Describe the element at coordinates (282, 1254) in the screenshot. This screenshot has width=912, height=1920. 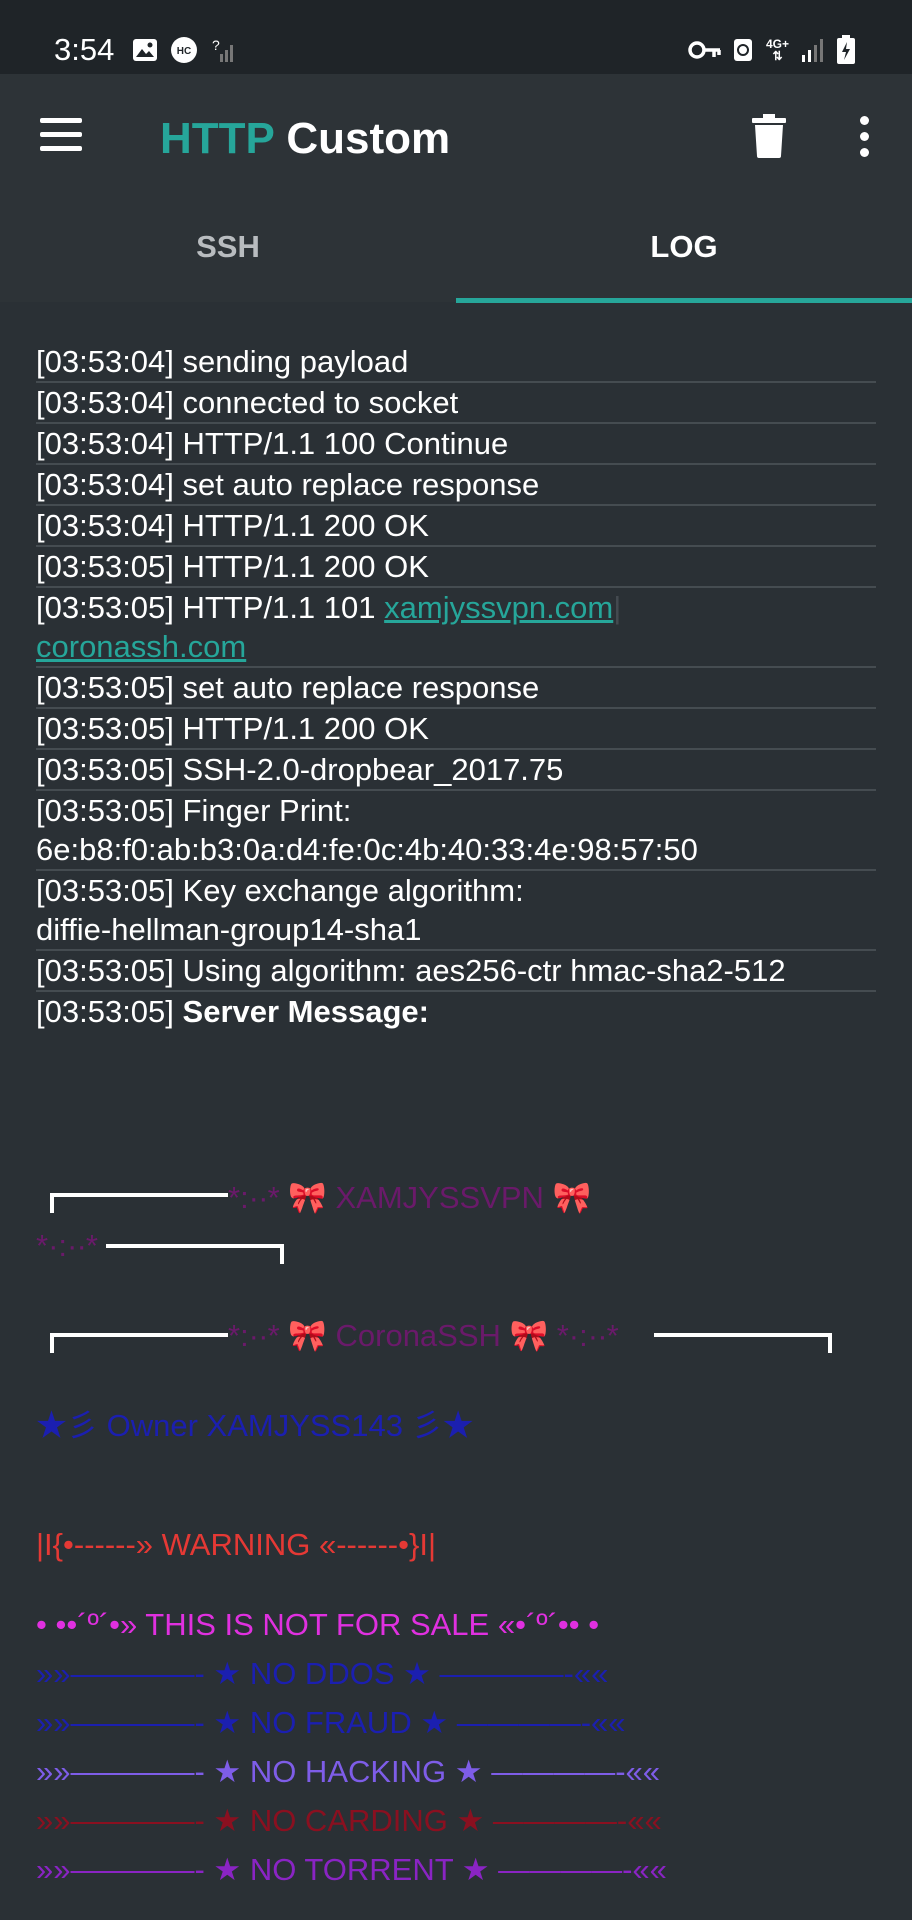
I see `banner1-line-right` at that location.